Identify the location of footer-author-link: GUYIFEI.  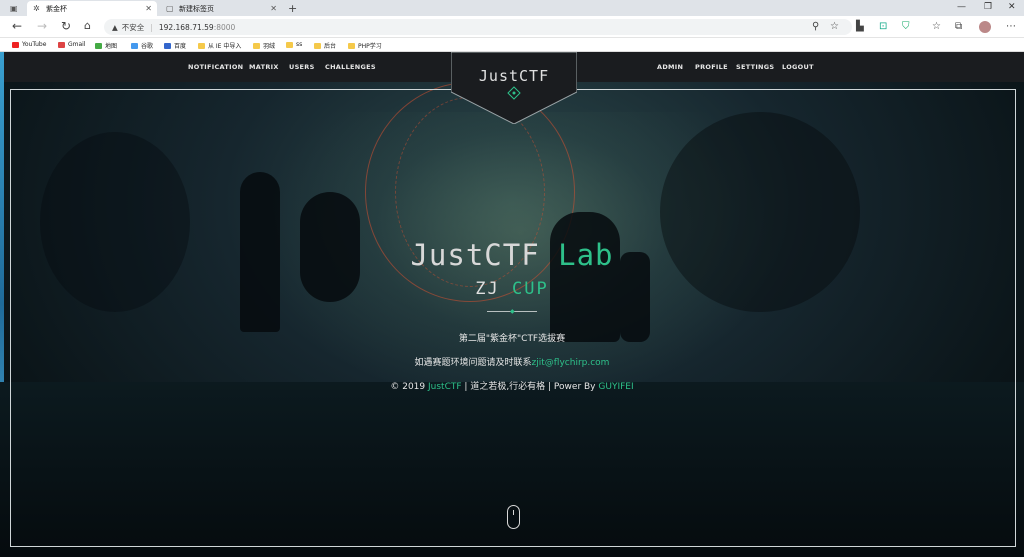
(615, 387).